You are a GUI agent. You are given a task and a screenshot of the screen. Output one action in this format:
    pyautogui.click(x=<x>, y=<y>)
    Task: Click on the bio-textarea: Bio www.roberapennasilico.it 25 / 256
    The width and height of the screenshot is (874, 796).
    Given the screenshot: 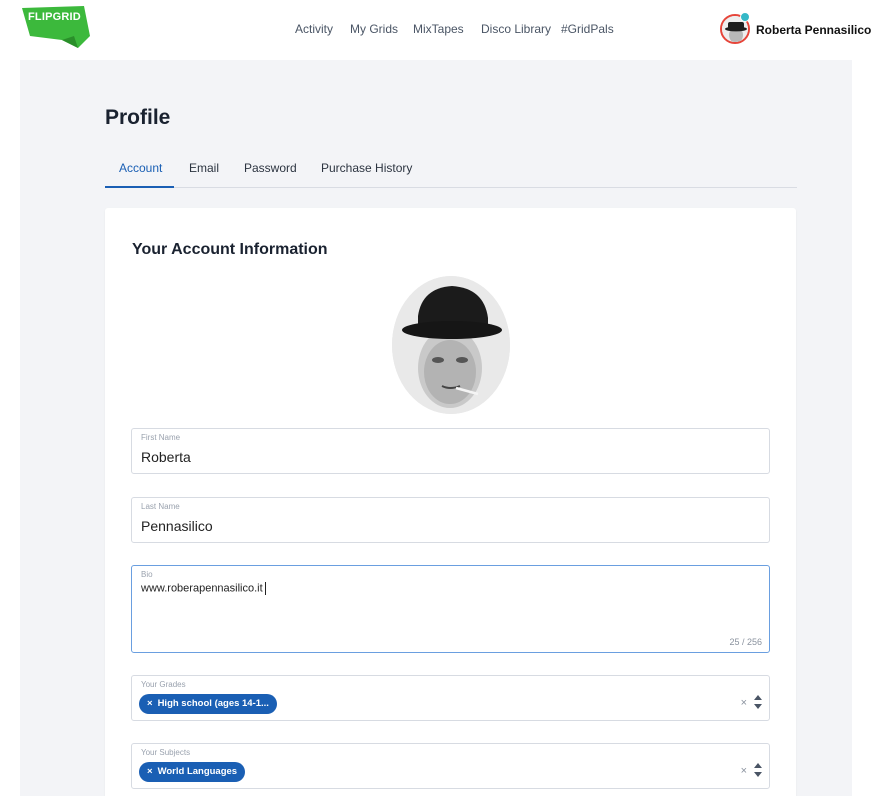 What is the action you would take?
    pyautogui.click(x=450, y=609)
    